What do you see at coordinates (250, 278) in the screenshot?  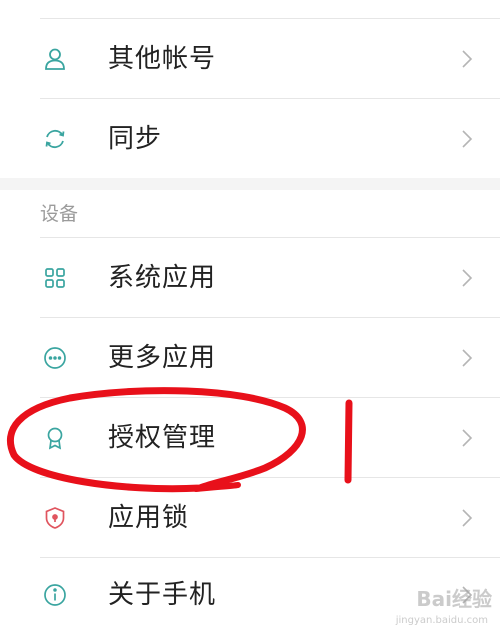 I see `settings-item-system-apps: 系统应用` at bounding box center [250, 278].